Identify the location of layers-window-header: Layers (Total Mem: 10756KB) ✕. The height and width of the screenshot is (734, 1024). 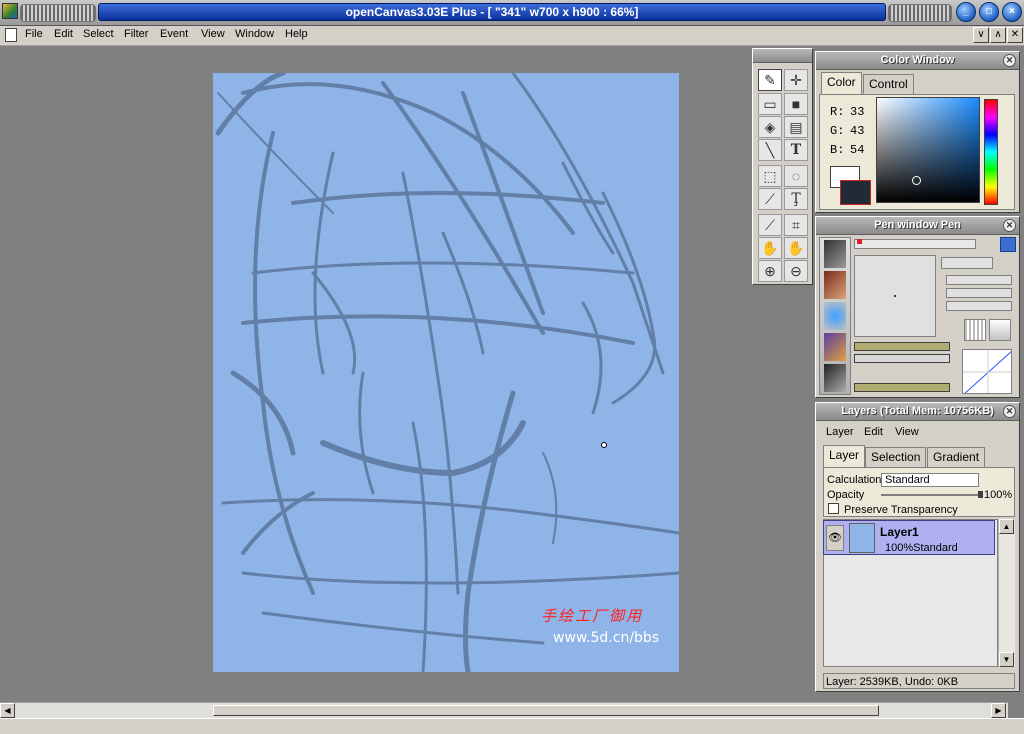
(917, 412).